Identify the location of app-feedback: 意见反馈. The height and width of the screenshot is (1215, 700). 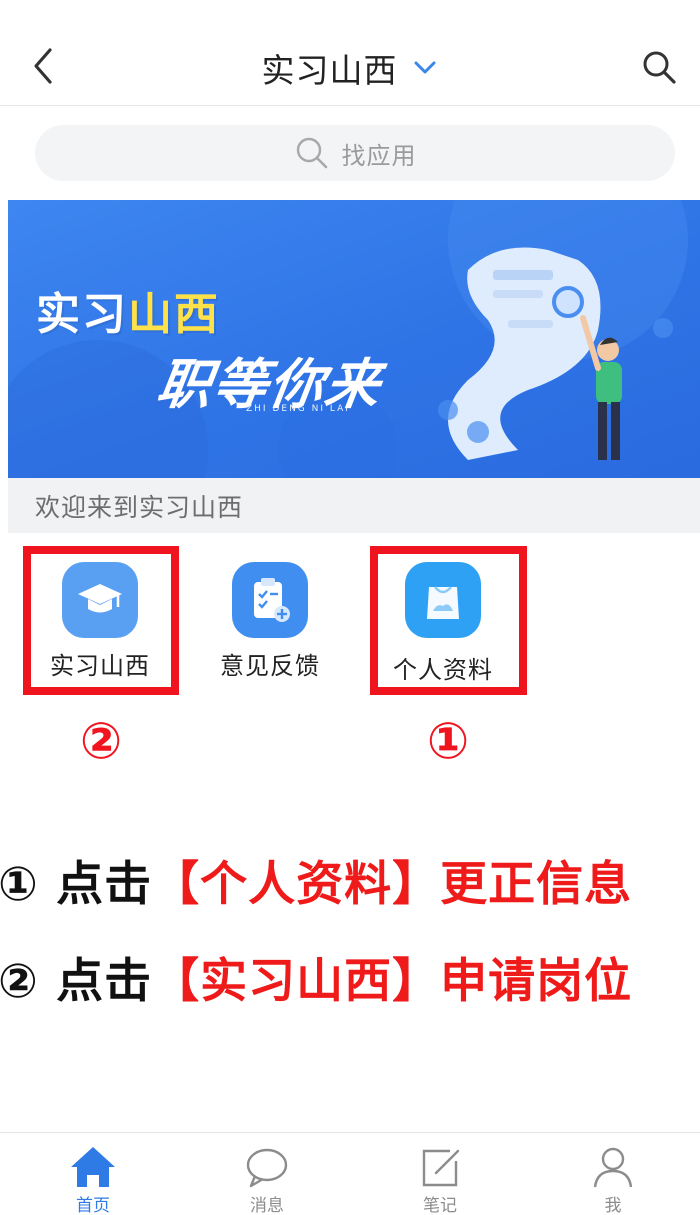
(270, 621).